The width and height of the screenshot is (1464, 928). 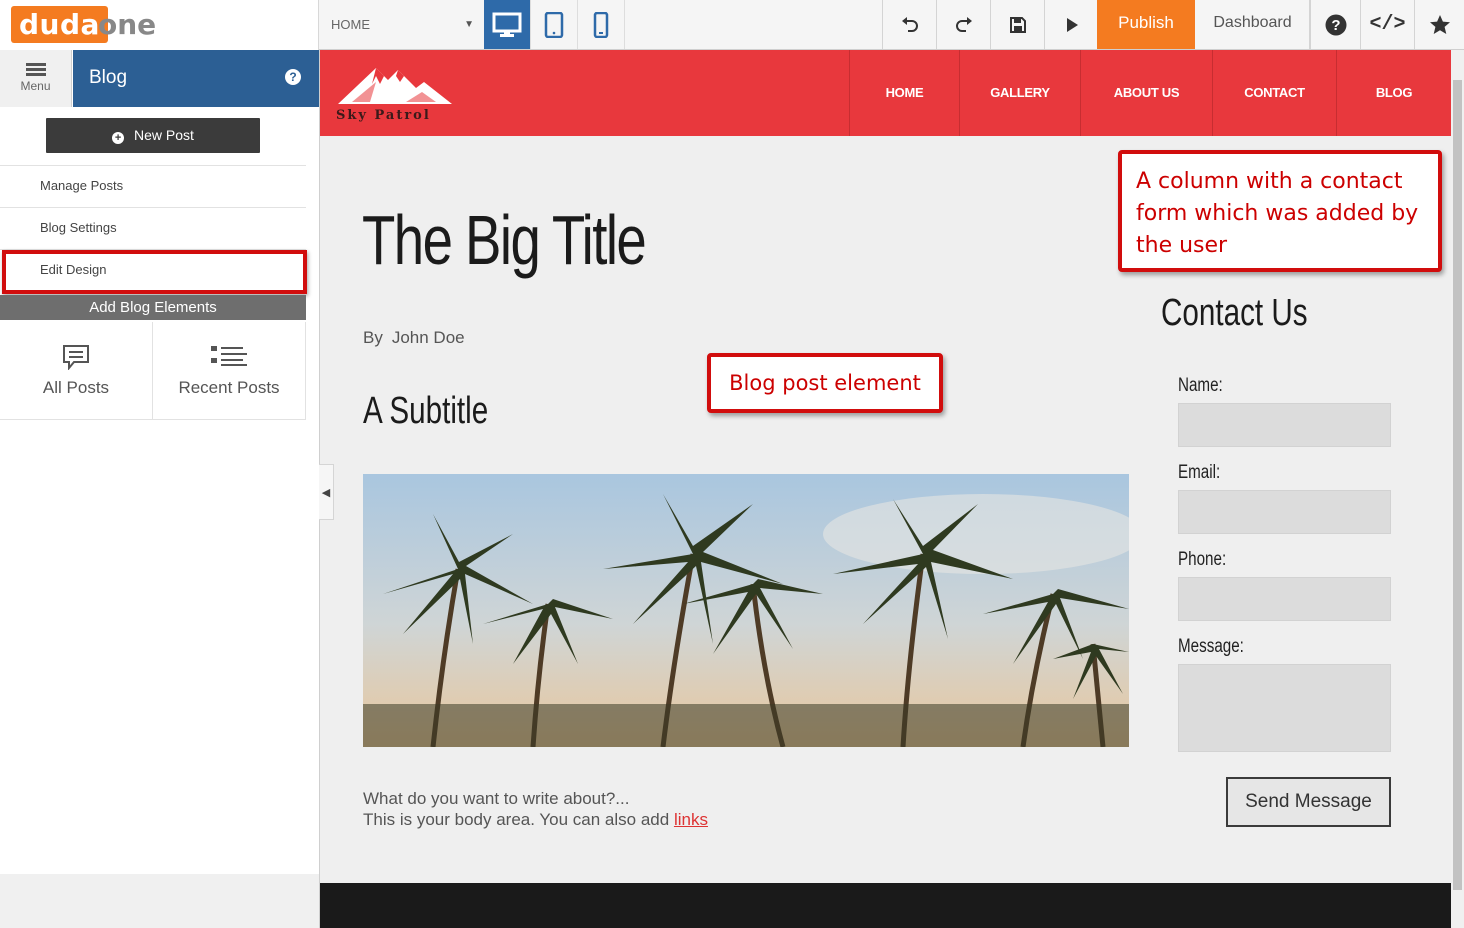 I want to click on scrollbar-thumb, so click(x=1457, y=485).